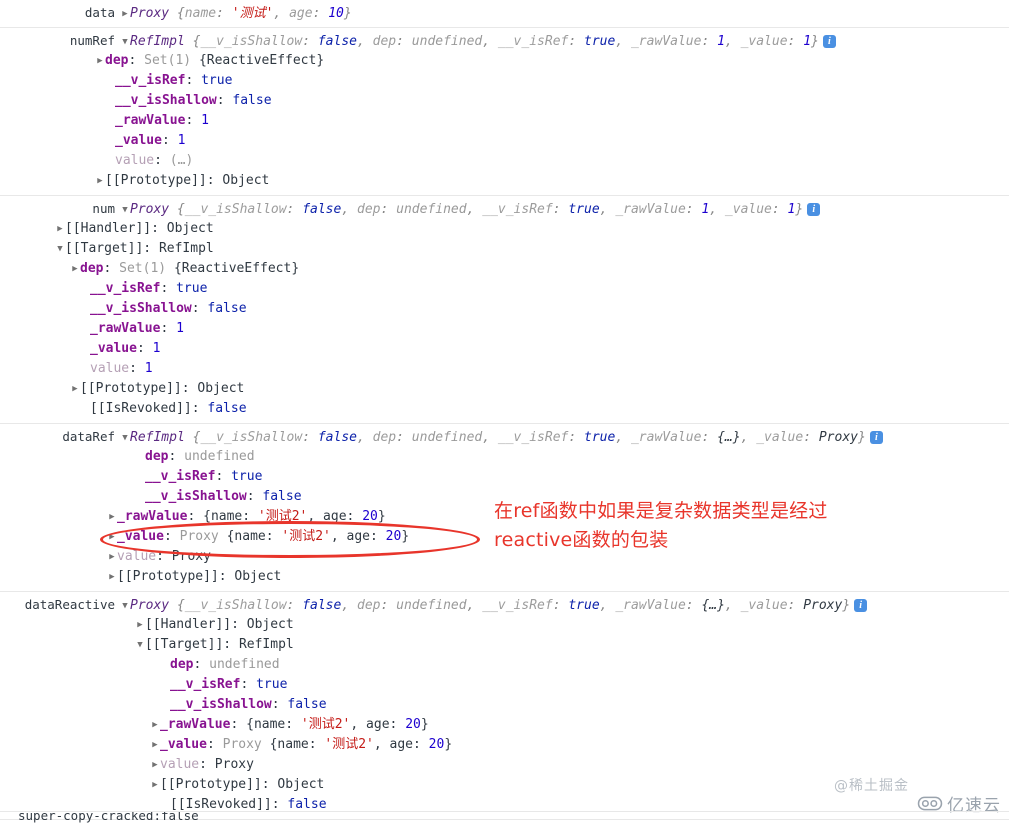 The width and height of the screenshot is (1009, 830). What do you see at coordinates (504, 725) in the screenshot?
I see `property-row: ▶ _rawValue: {name: '测试2', age: 20}` at bounding box center [504, 725].